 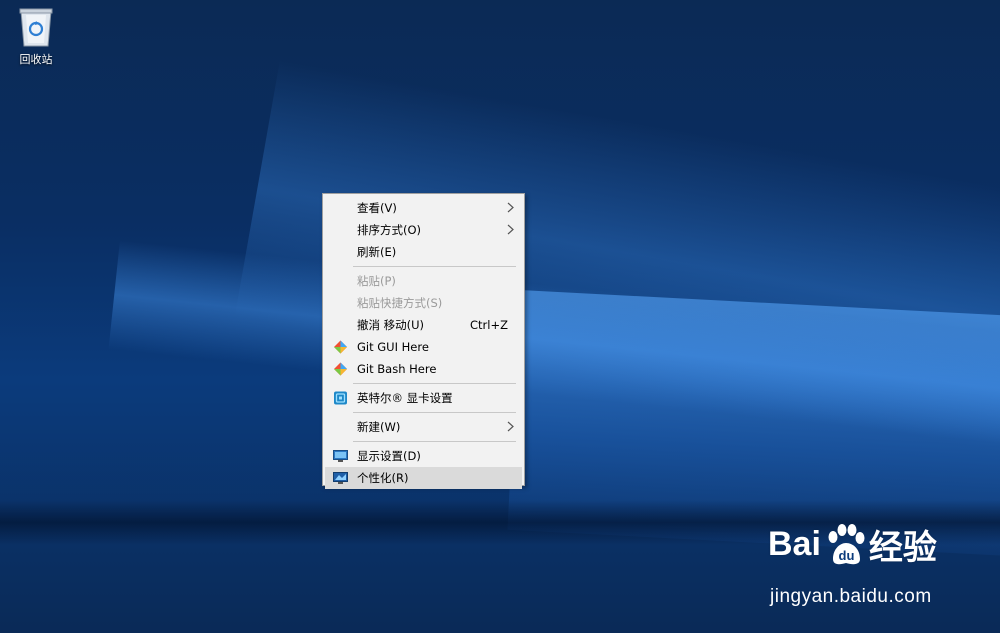 What do you see at coordinates (846, 543) in the screenshot?
I see `baidu-paw-icon: du` at bounding box center [846, 543].